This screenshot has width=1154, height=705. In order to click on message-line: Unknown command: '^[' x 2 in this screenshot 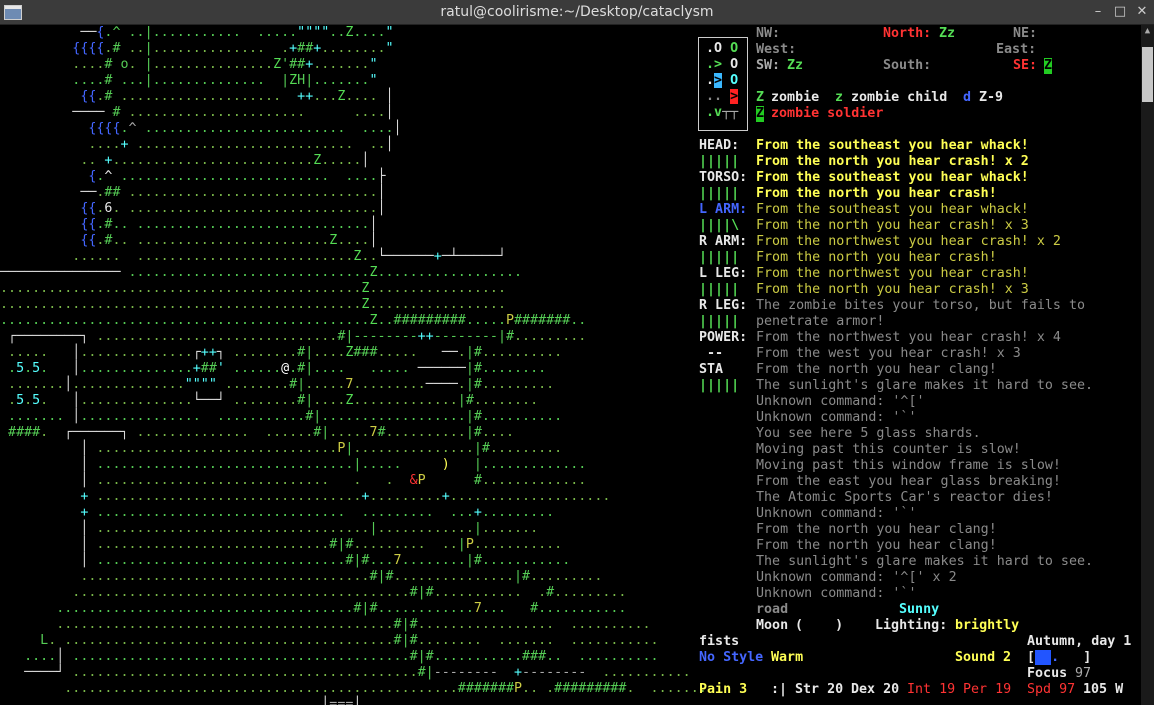, I will do `click(856, 577)`.